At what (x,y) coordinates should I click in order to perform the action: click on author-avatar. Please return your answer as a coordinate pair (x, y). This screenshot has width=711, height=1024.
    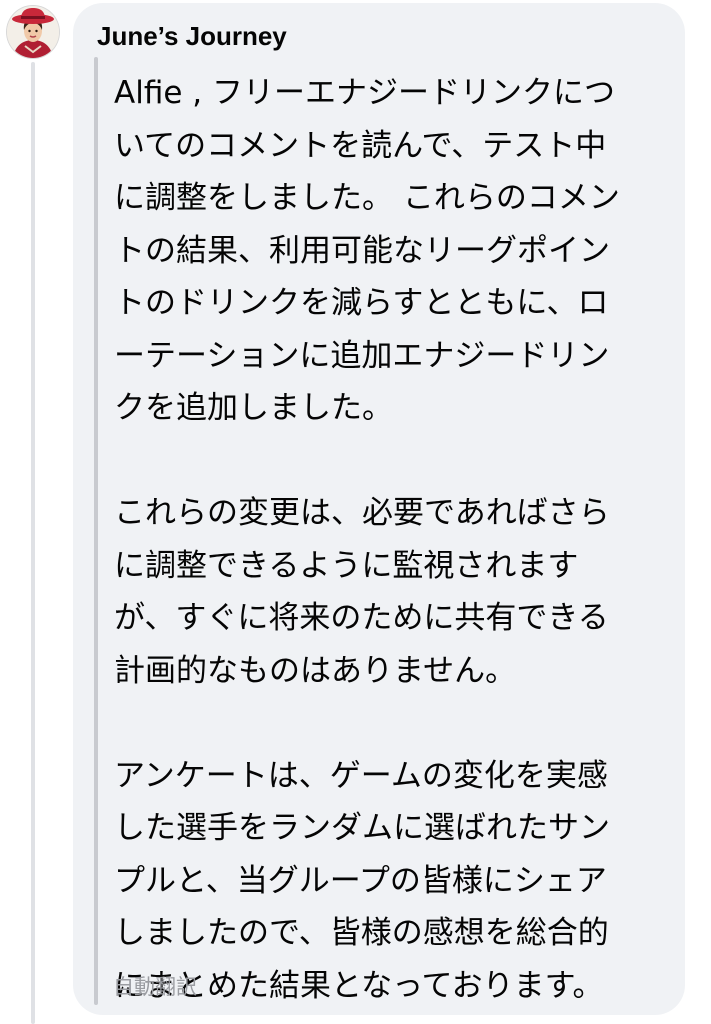
    Looking at the image, I should click on (33, 32).